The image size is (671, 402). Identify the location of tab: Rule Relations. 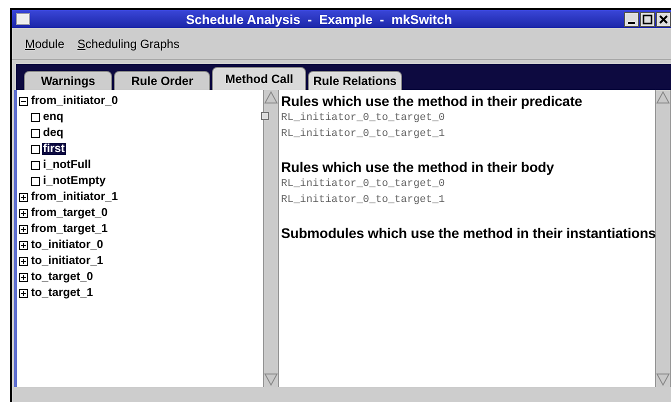
(355, 80).